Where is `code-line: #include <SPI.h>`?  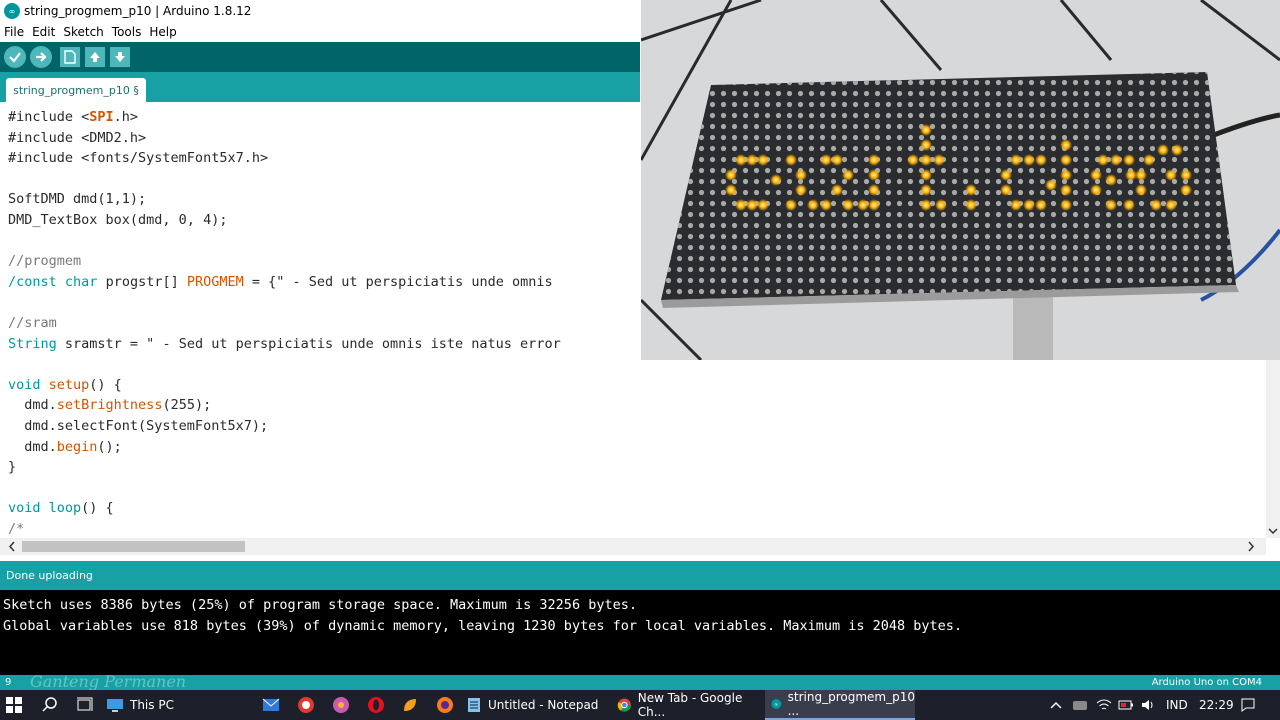 code-line: #include <SPI.h> is located at coordinates (73, 117).